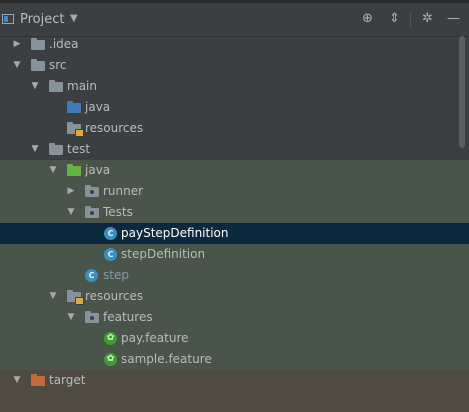 The image size is (469, 412). I want to click on tree-item-label: runner, so click(123, 191).